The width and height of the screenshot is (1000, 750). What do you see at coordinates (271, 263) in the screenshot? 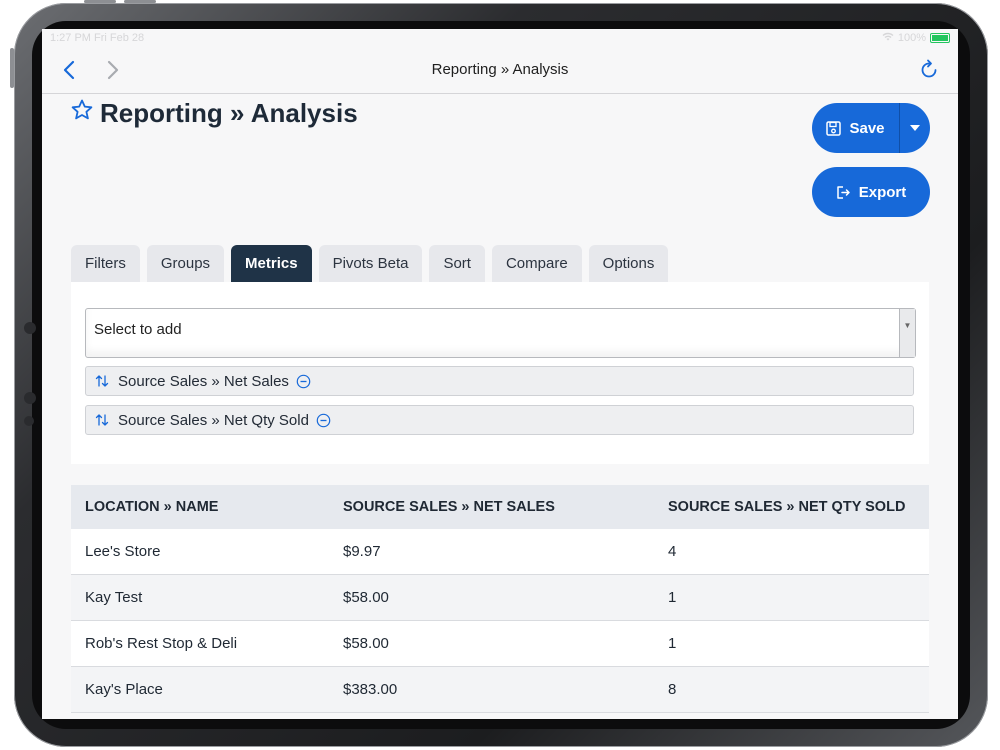
I see `tab-metrics: Metrics` at bounding box center [271, 263].